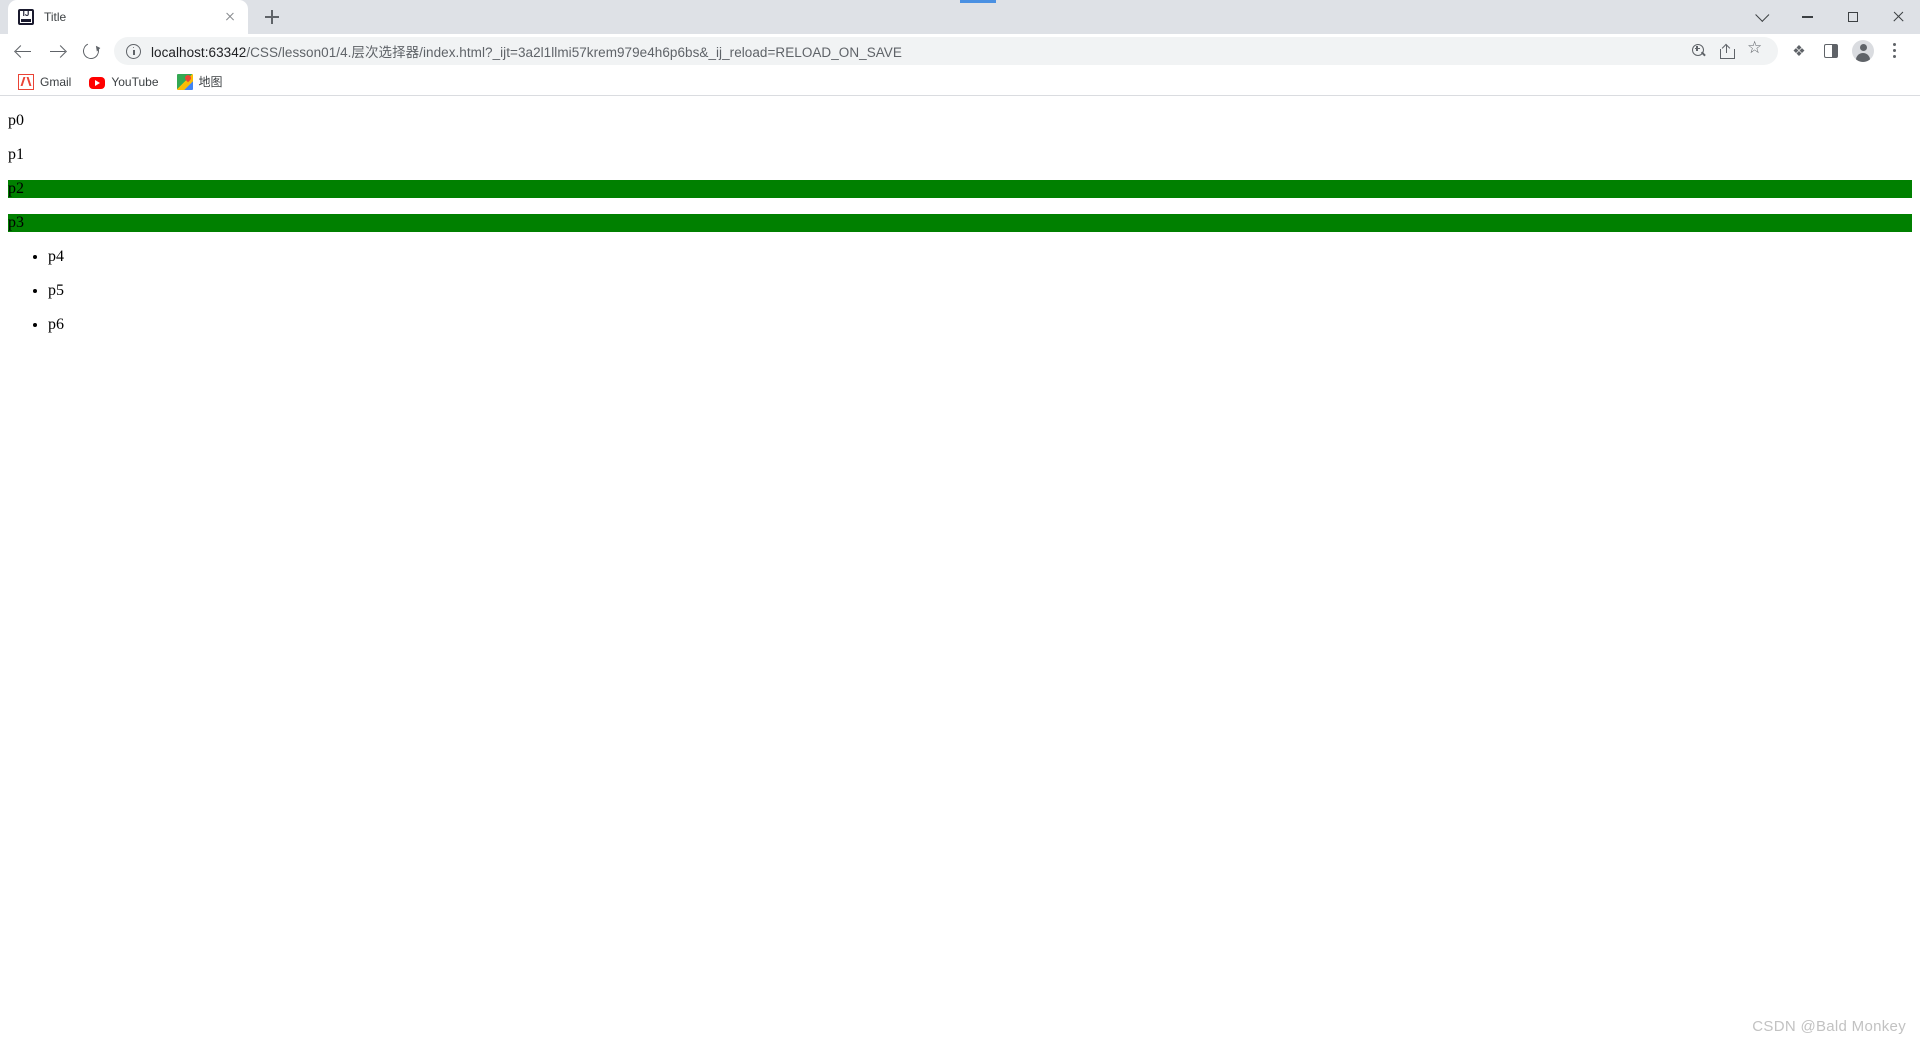 The image size is (1920, 1040). I want to click on minimize-button, so click(1807, 17).